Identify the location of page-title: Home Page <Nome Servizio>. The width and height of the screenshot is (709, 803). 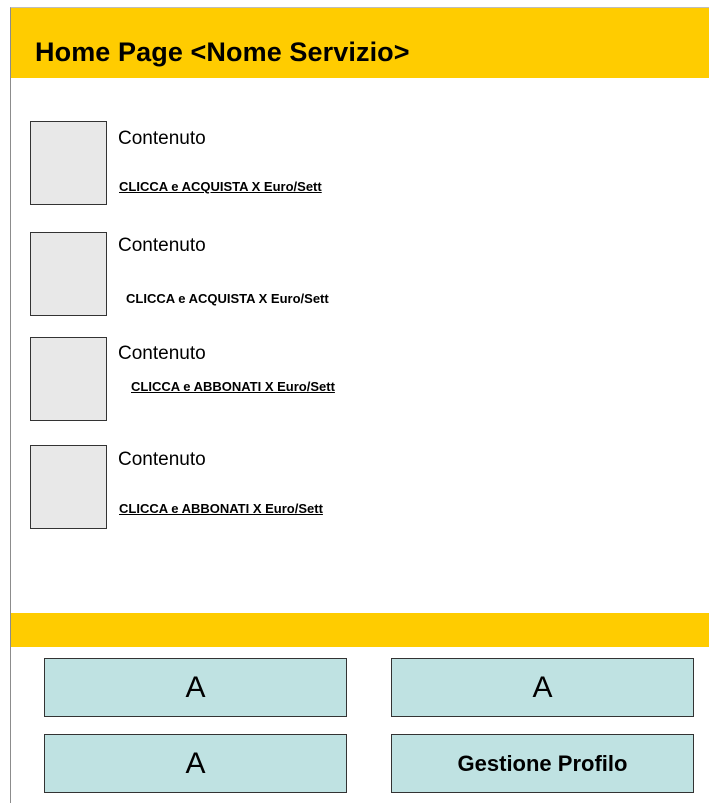
(222, 52).